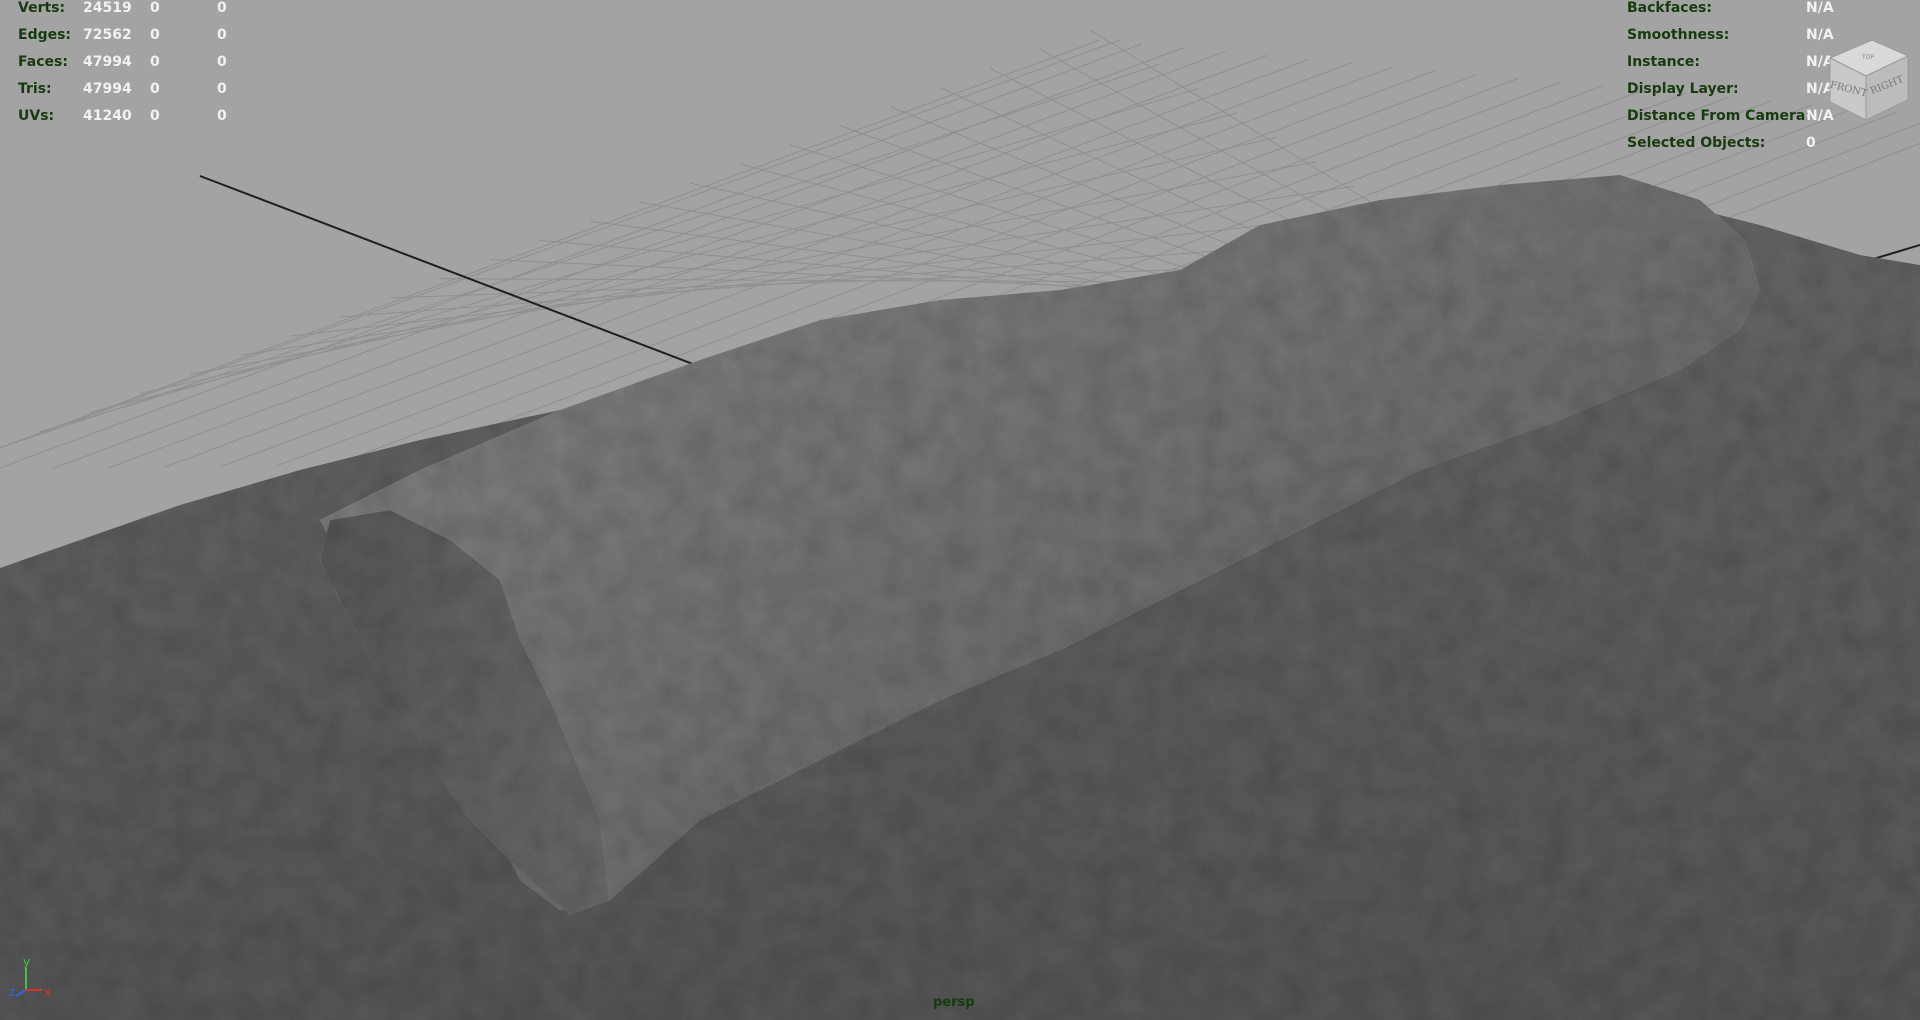 This screenshot has width=1920, height=1020. Describe the element at coordinates (12, 992) in the screenshot. I see `axis-z-label: z` at that location.